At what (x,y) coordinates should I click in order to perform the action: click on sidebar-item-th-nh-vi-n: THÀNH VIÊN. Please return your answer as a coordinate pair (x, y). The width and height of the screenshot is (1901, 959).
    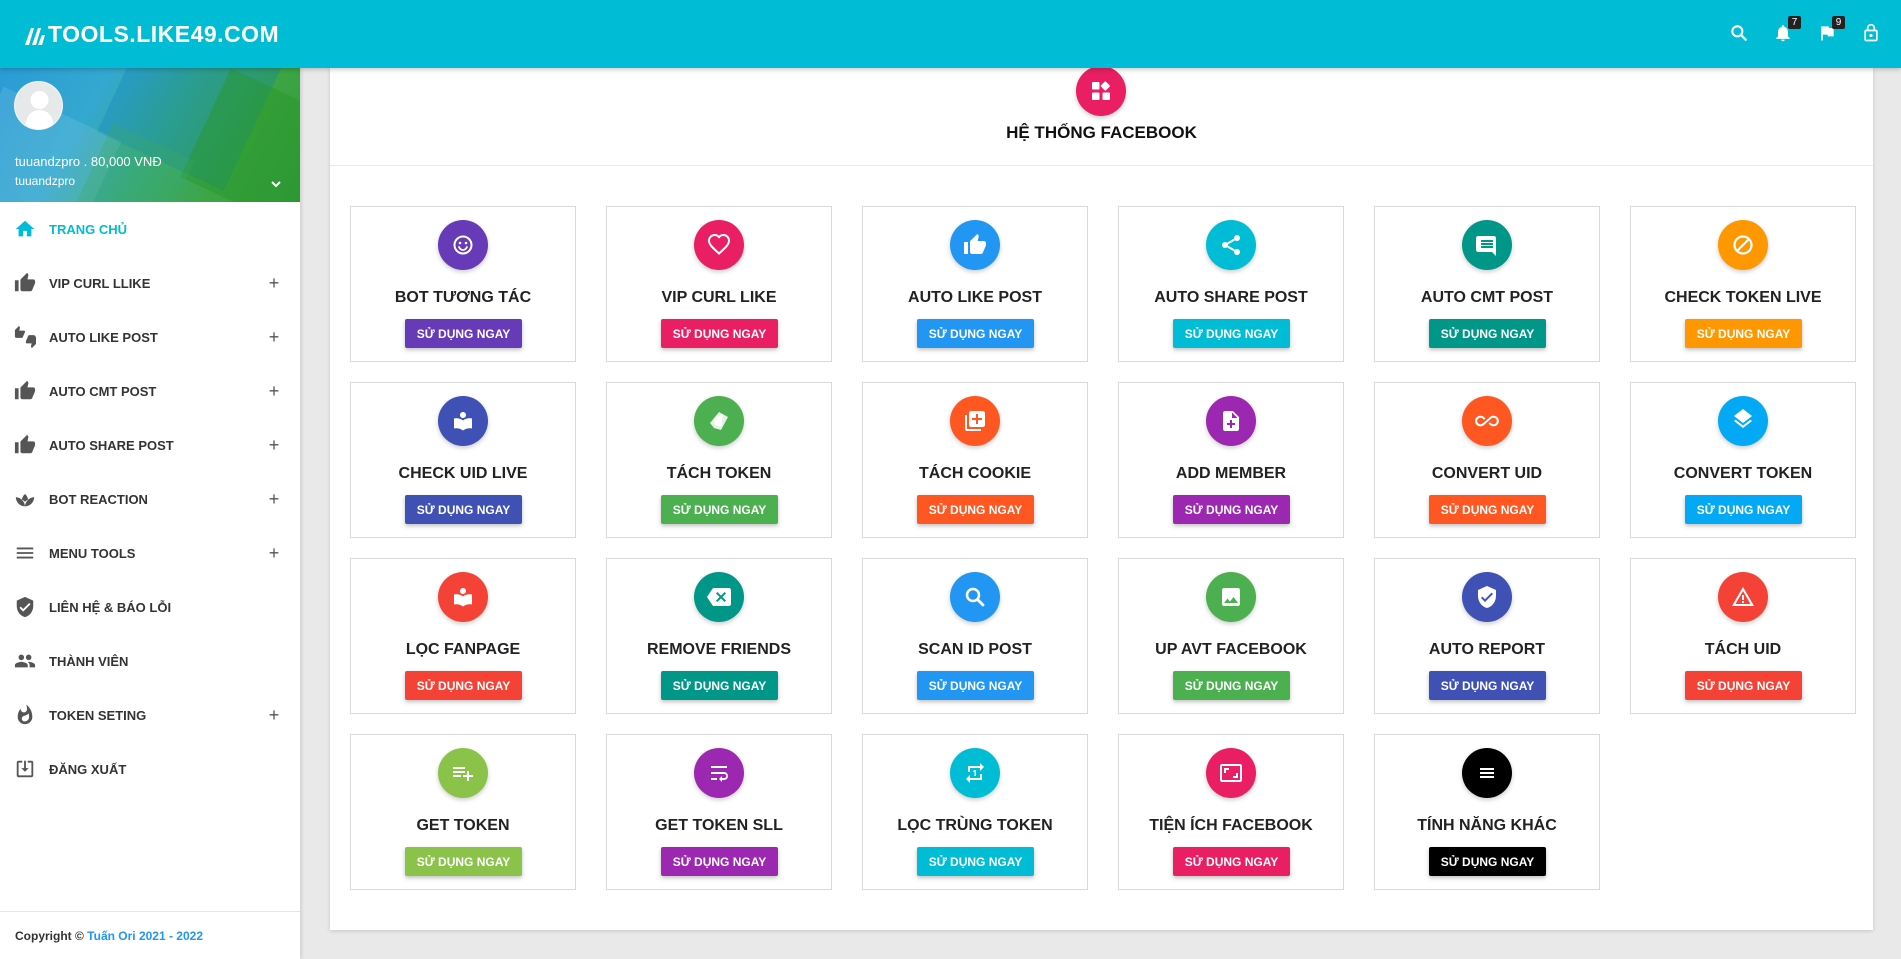
    Looking at the image, I should click on (150, 661).